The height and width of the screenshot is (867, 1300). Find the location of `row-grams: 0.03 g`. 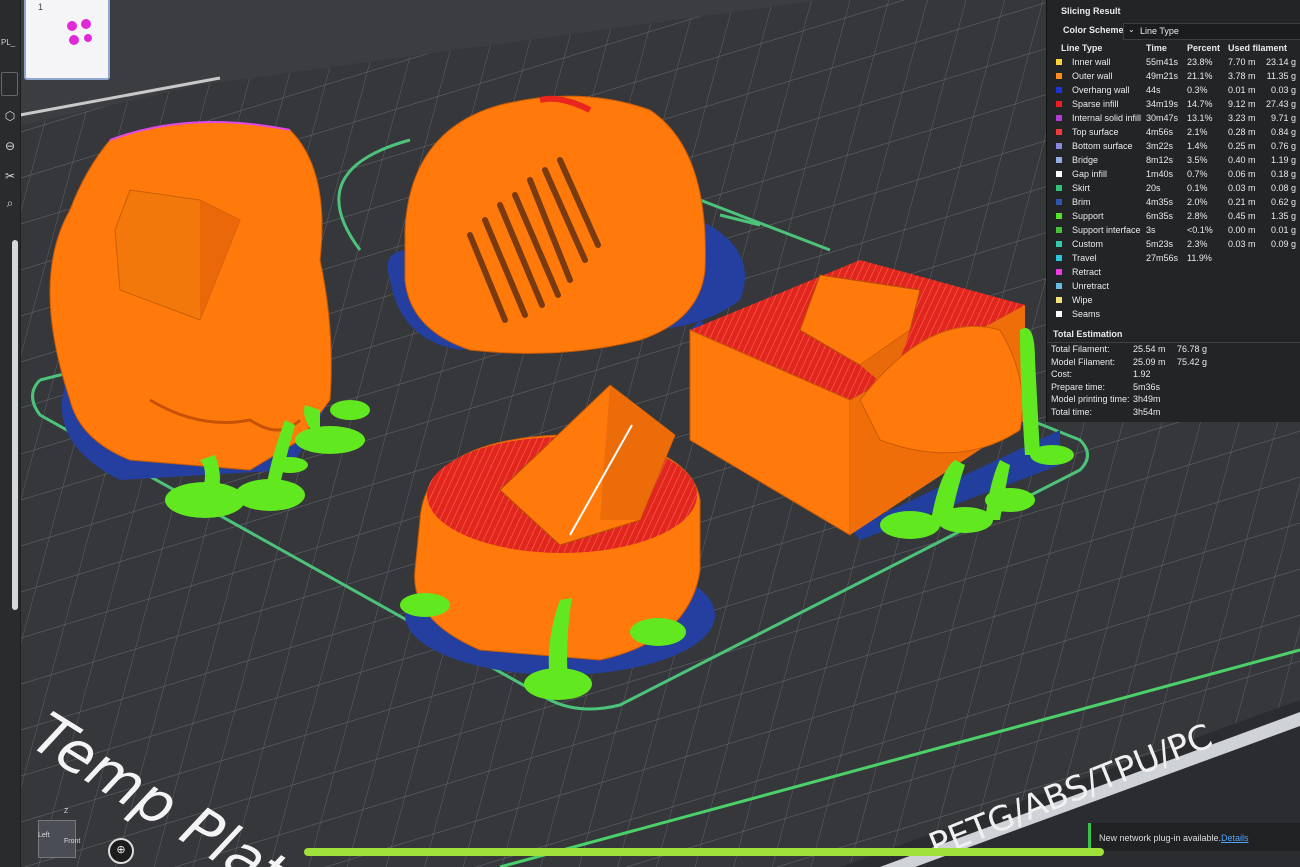

row-grams: 0.03 g is located at coordinates (1283, 90).